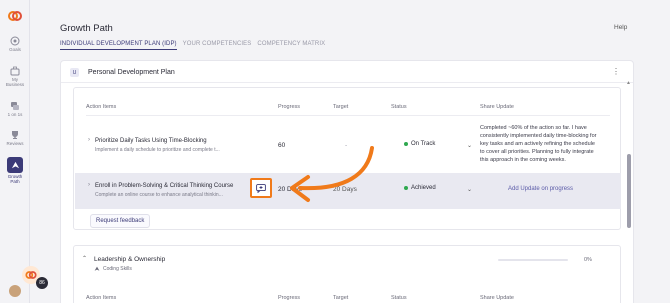 The image size is (670, 303). I want to click on trophy-icon, so click(15, 135).